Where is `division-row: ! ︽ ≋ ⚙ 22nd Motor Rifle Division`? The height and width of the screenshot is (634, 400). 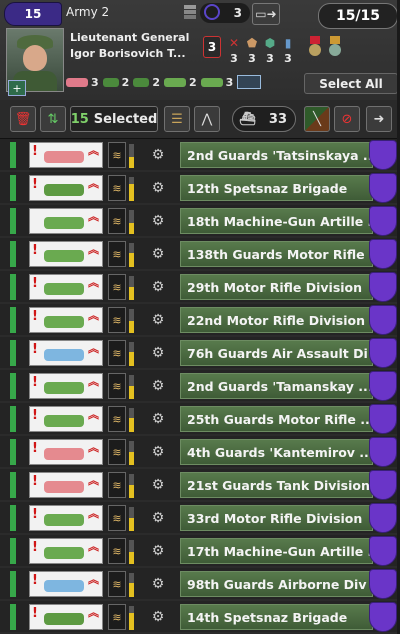 division-row: ! ︽ ≋ ⚙ 22nd Motor Rifle Division is located at coordinates (200, 319).